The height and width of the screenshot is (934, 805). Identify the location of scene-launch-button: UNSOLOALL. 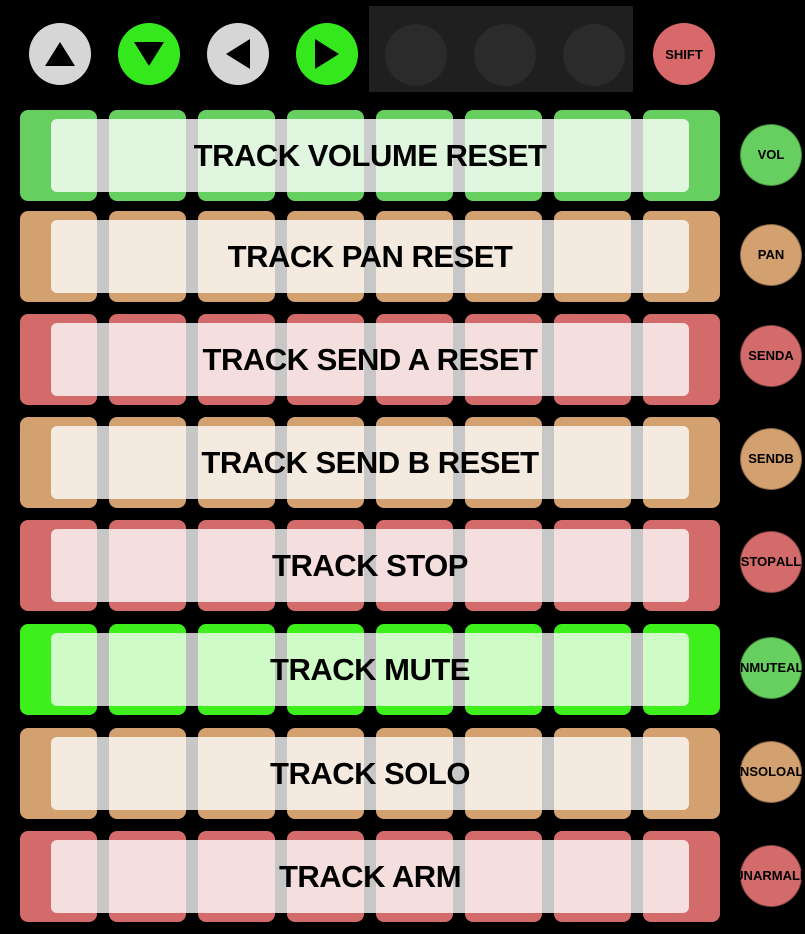
(768, 772).